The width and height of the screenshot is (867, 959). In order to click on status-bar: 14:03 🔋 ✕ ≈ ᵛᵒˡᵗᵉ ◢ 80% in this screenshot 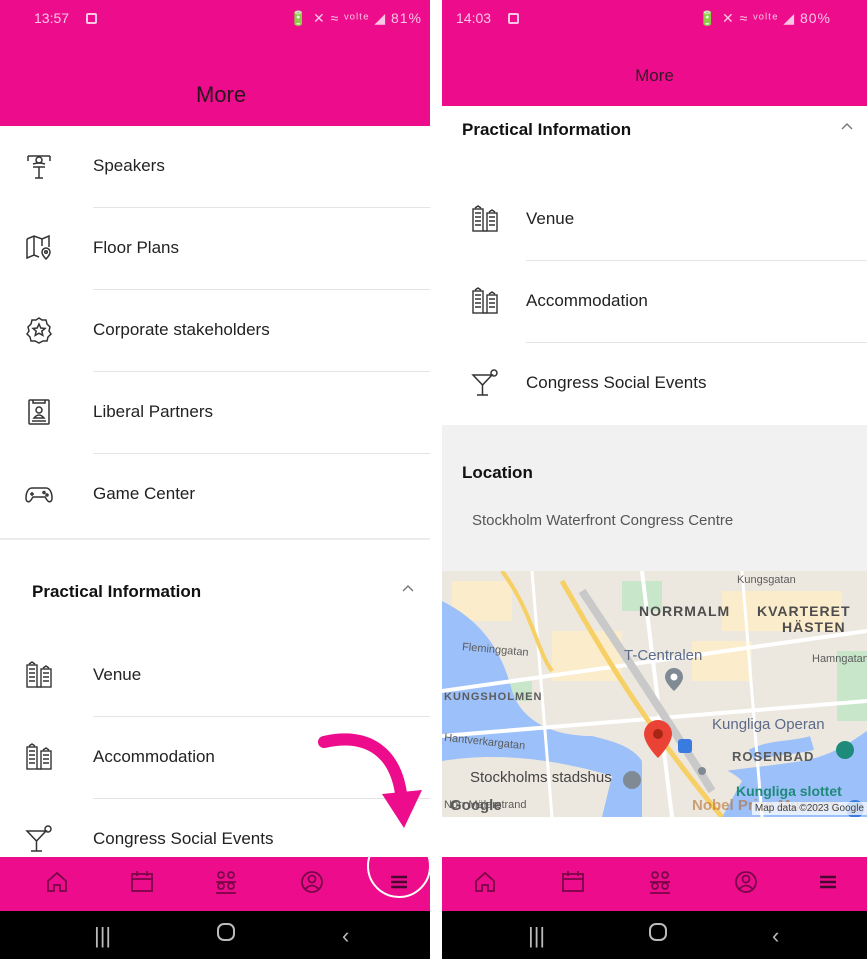, I will do `click(654, 19)`.